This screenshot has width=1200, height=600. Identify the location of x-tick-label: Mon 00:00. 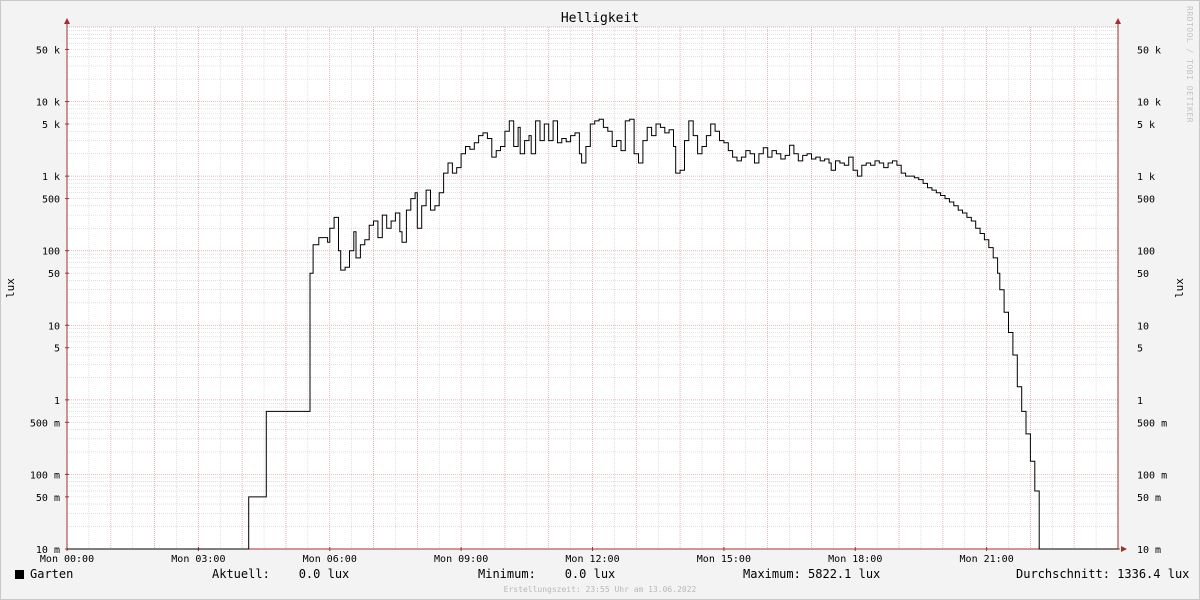
(67, 559).